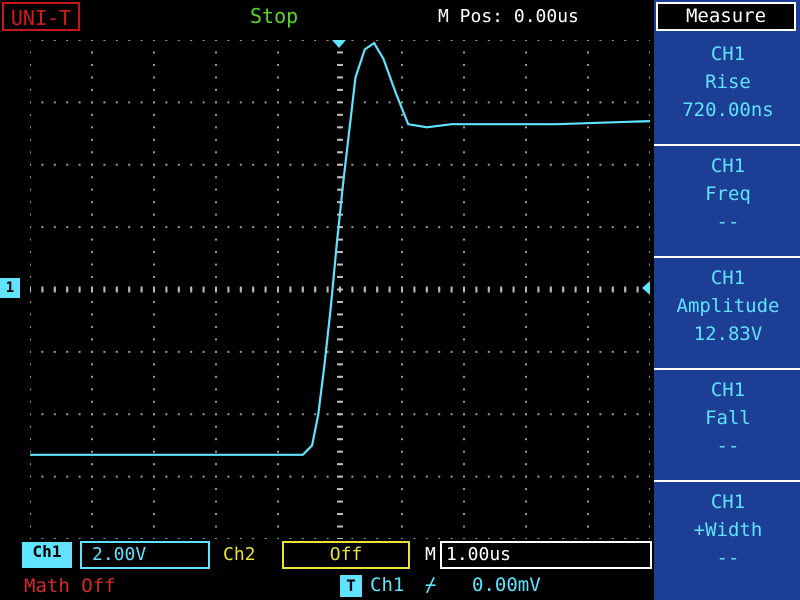 The width and height of the screenshot is (800, 600). Describe the element at coordinates (47, 555) in the screenshot. I see `ch1-channel-label: Ch1` at that location.